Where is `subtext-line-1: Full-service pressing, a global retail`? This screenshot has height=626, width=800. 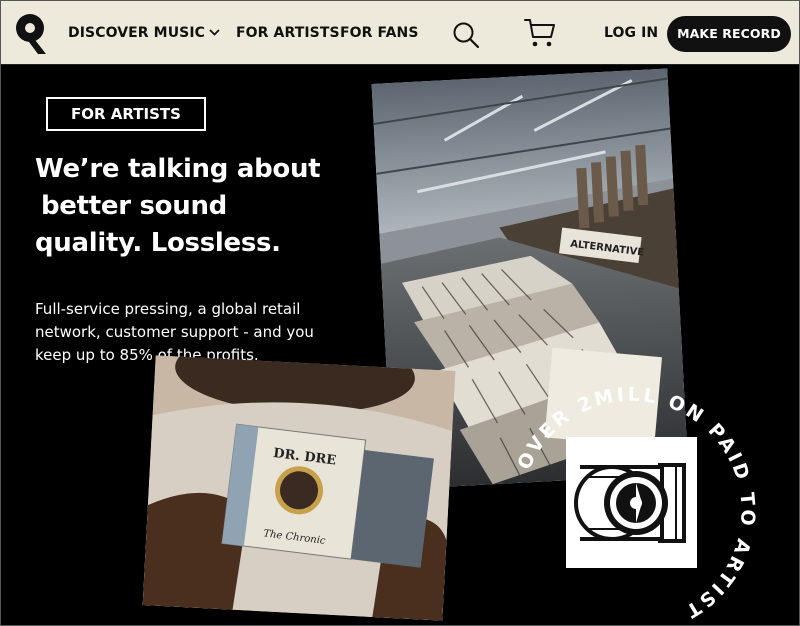
subtext-line-1: Full-service pressing, a global retail is located at coordinates (168, 309).